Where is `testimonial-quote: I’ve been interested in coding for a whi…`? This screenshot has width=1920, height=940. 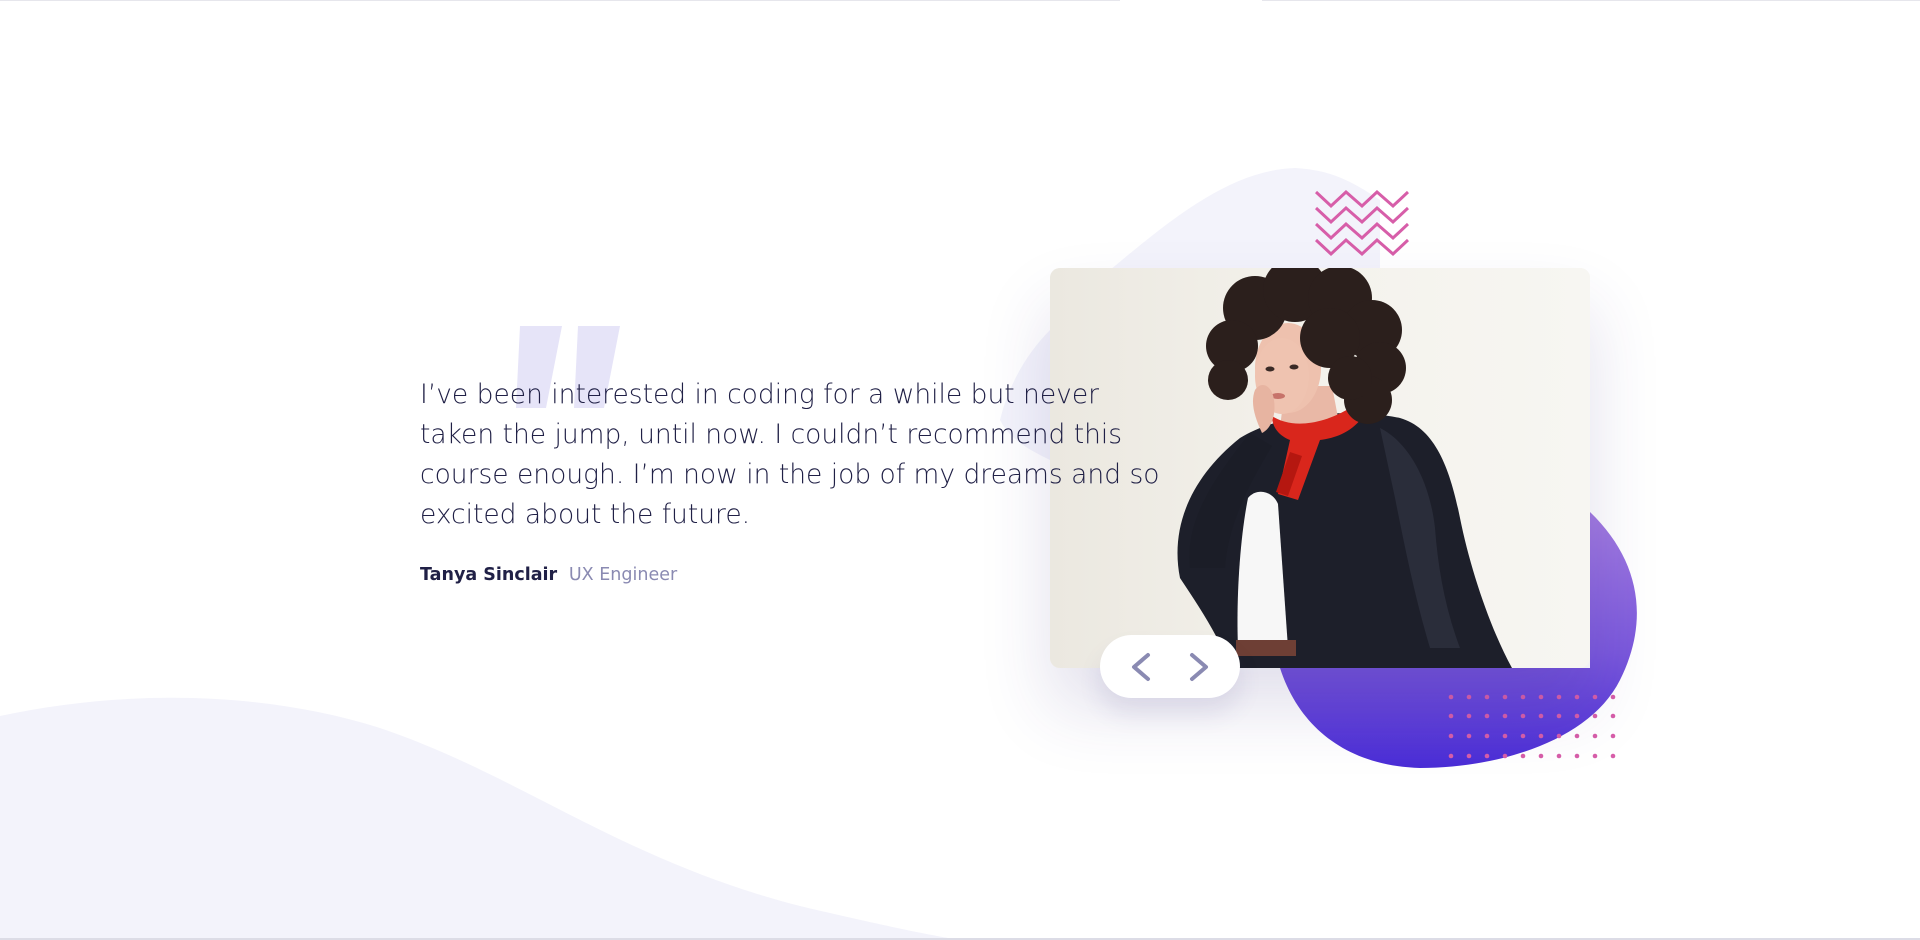 testimonial-quote: I’ve been interested in coding for a whi… is located at coordinates (790, 454).